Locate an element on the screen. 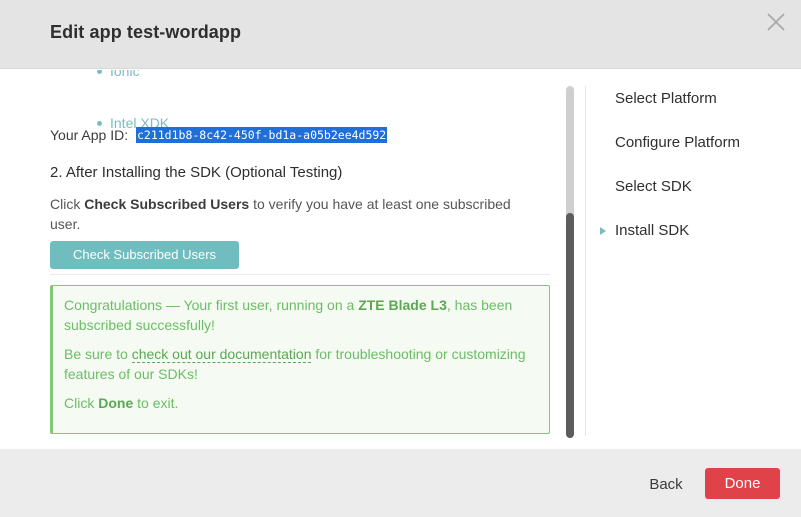 The height and width of the screenshot is (517, 801). platform-list: Ionic Intel XDK is located at coordinates (124, 100).